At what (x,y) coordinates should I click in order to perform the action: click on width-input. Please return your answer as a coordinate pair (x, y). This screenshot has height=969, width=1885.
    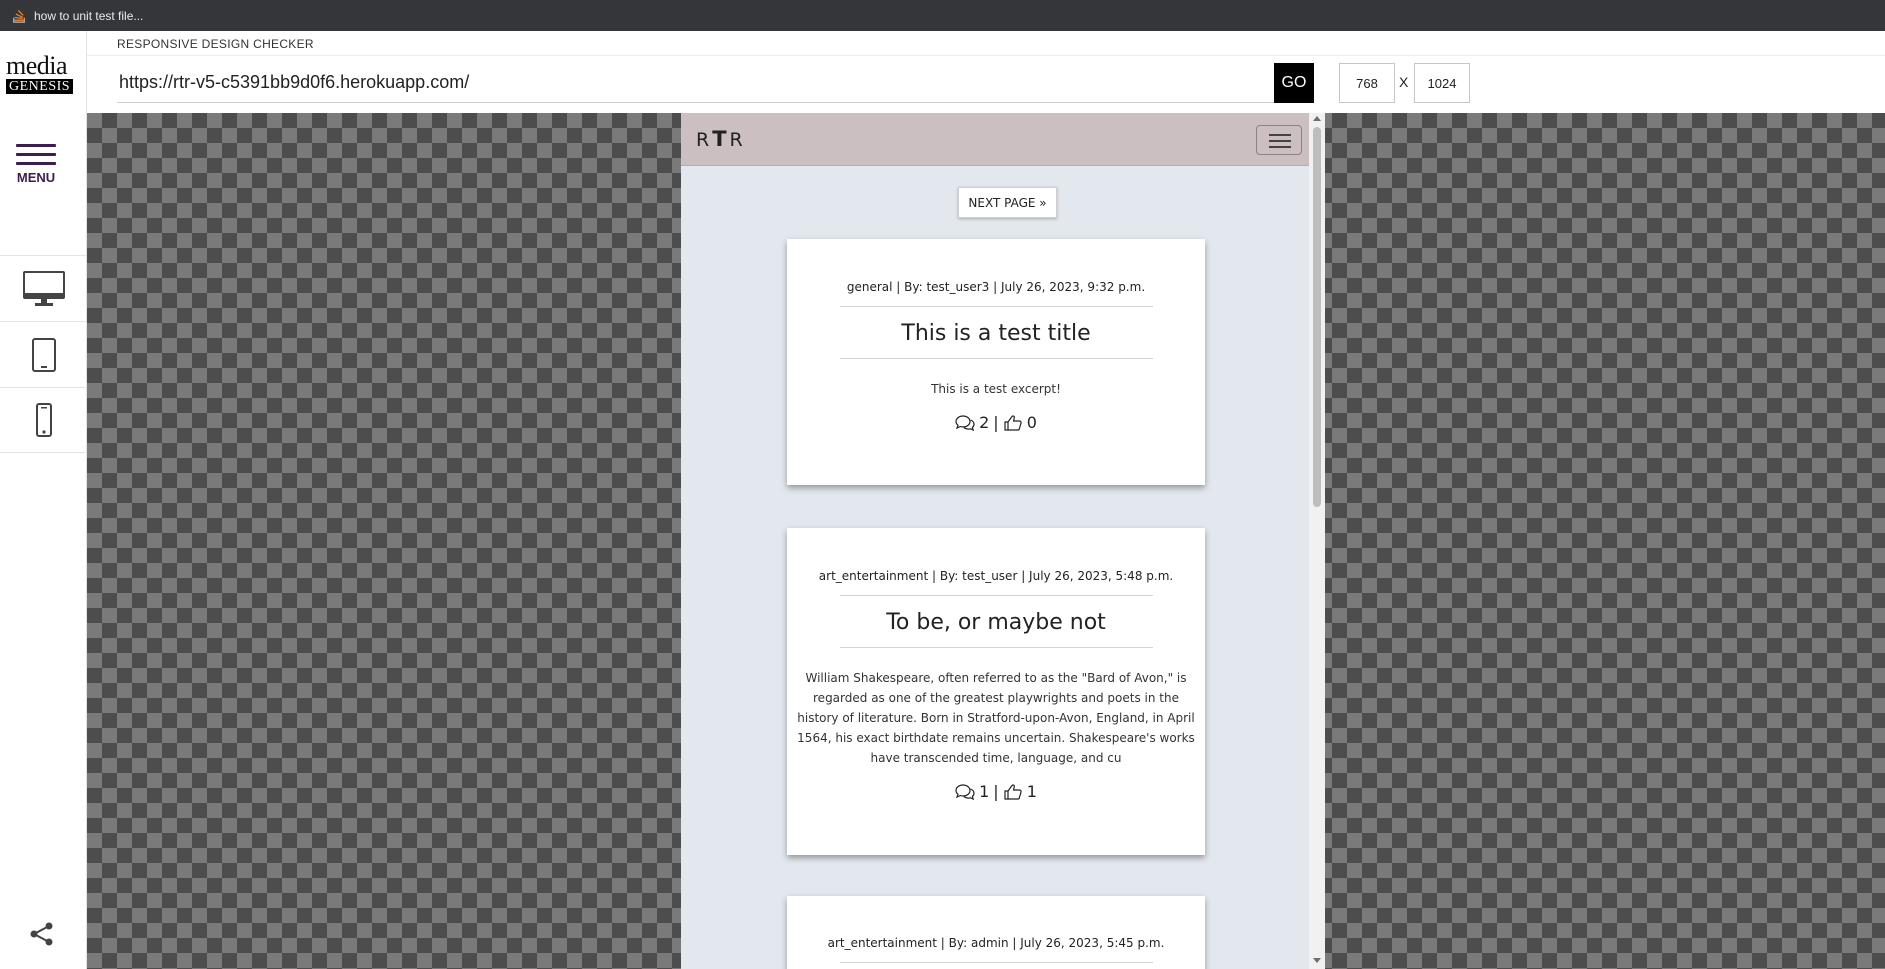
    Looking at the image, I should click on (1367, 83).